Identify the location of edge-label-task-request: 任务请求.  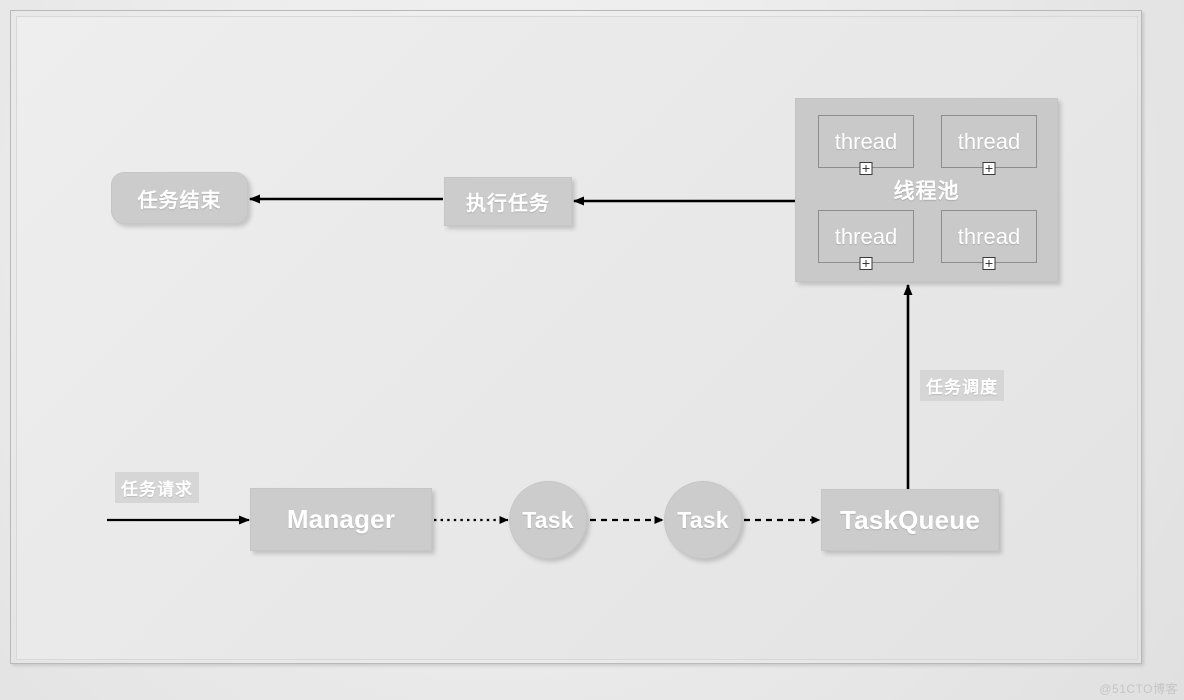
(157, 487).